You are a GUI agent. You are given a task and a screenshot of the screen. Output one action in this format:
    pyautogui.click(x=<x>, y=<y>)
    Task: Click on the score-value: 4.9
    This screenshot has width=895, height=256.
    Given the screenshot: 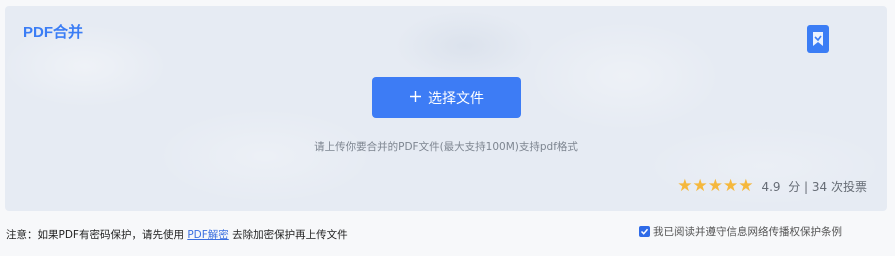 What is the action you would take?
    pyautogui.click(x=771, y=186)
    